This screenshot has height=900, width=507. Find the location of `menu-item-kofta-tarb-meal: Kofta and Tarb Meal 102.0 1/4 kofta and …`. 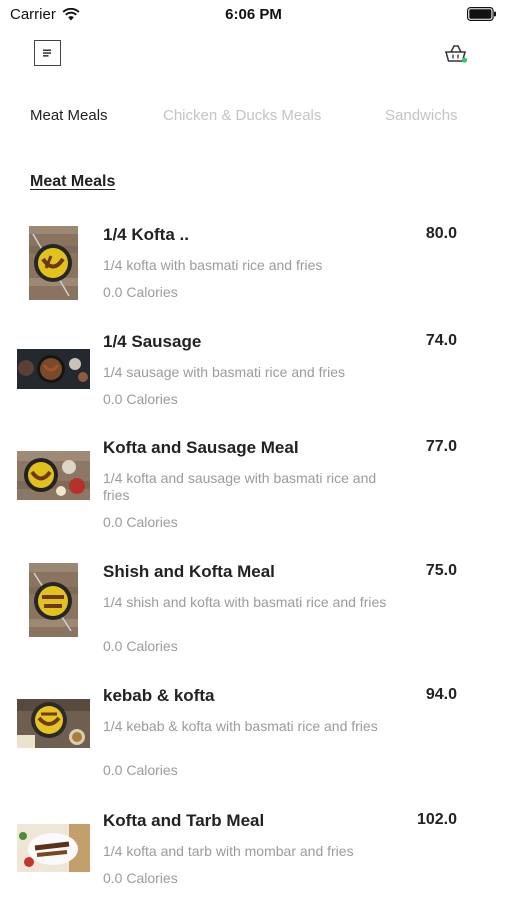

menu-item-kofta-tarb-meal: Kofta and Tarb Meal 102.0 1/4 kofta and … is located at coordinates (253, 853).